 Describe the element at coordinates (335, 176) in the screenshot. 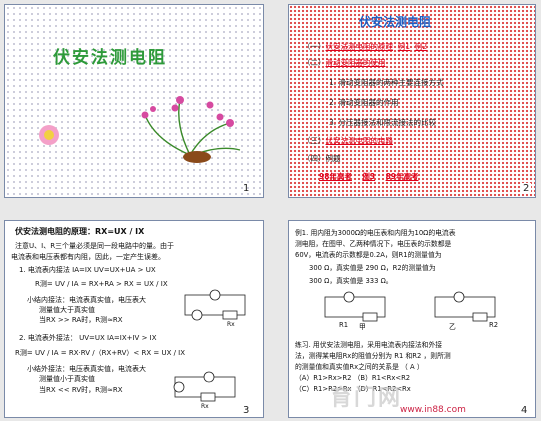

I see `link-98-exam: 98年高考` at that location.